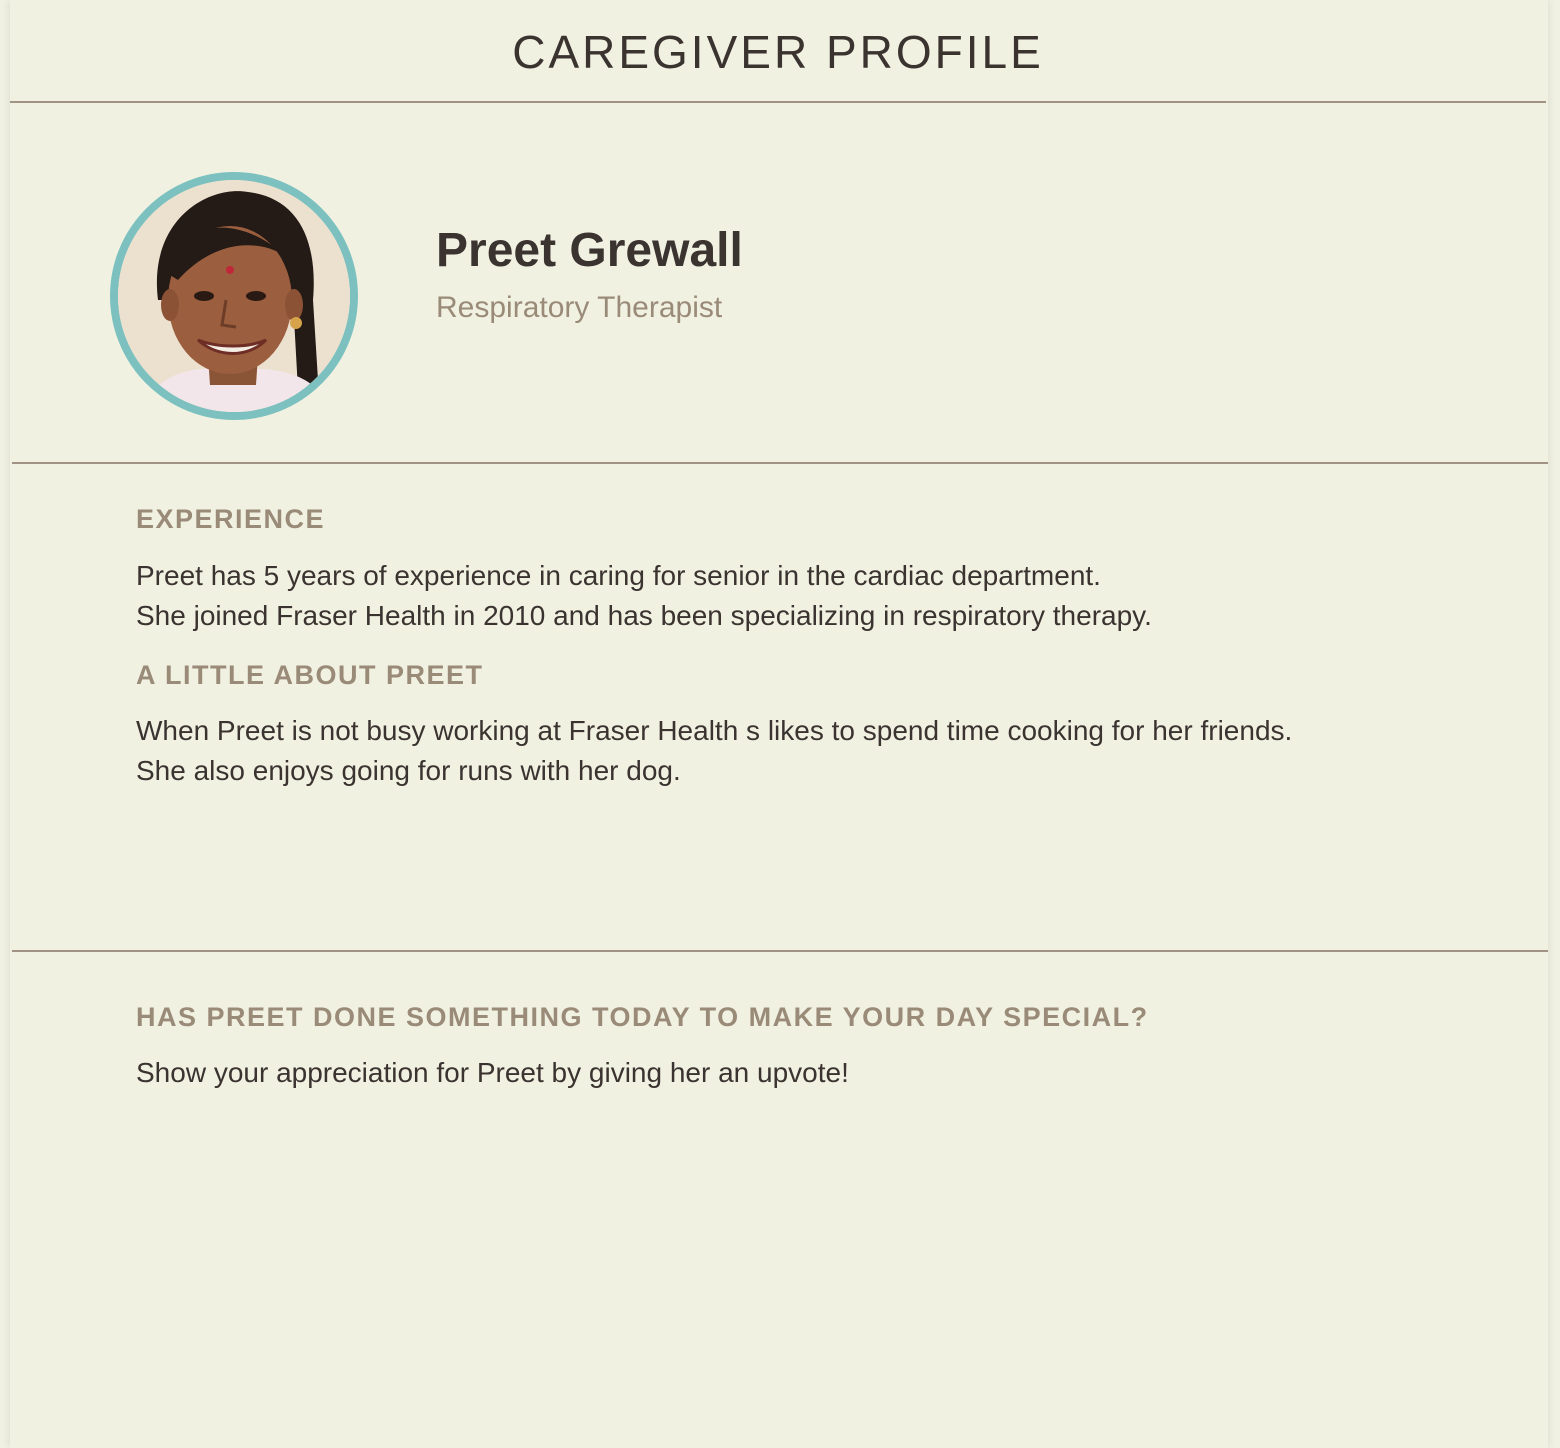  I want to click on caregiver-photo-icon, so click(234, 296).